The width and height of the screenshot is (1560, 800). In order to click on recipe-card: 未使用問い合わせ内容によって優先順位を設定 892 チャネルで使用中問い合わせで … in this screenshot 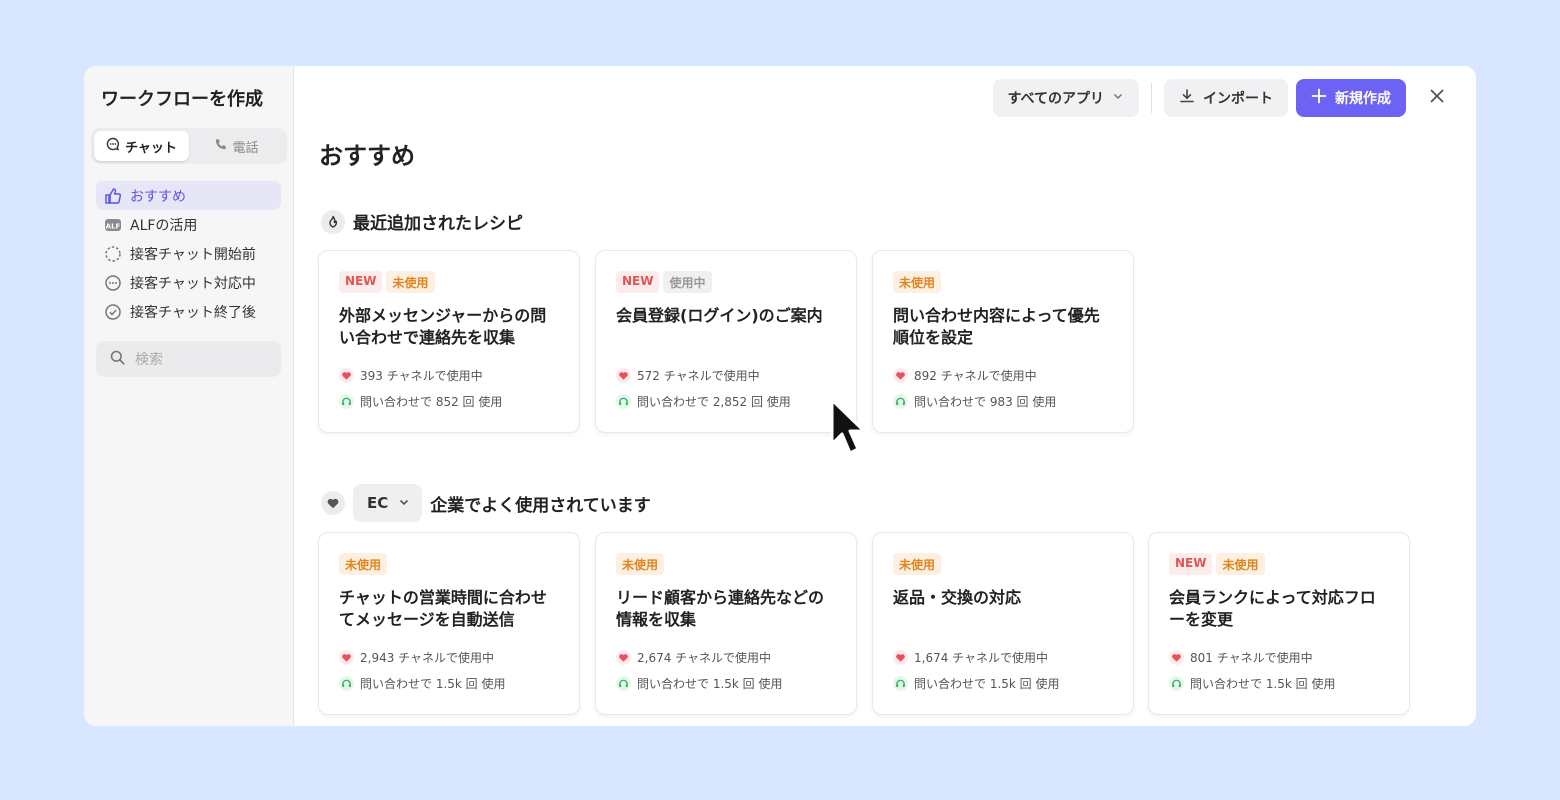, I will do `click(1003, 341)`.